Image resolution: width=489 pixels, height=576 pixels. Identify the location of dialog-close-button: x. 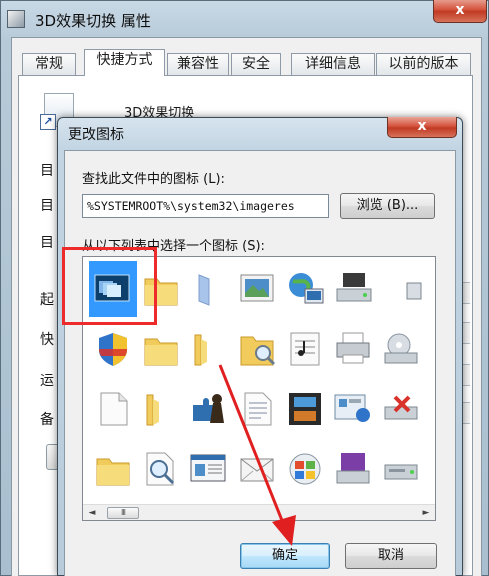
(422, 127).